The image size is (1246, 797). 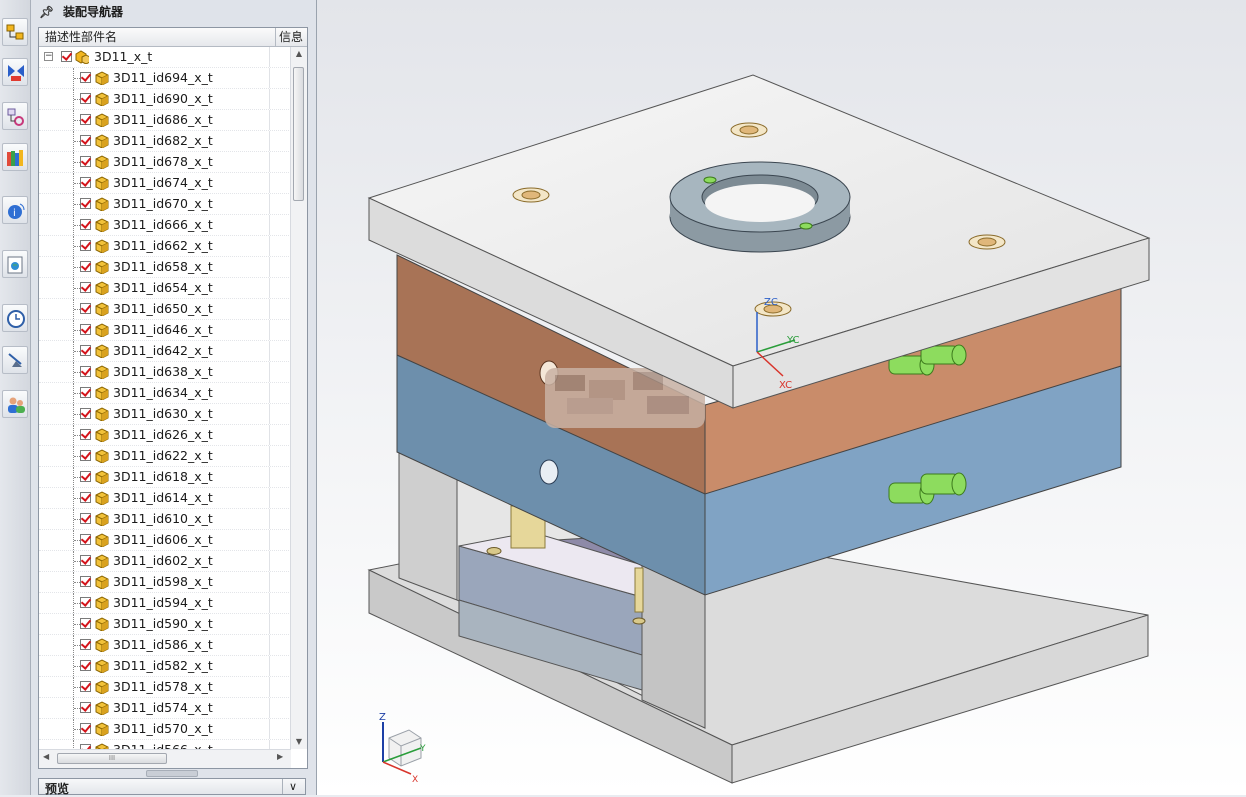 I want to click on horizontal-scrollbar: ◀ III ▶, so click(x=165, y=758).